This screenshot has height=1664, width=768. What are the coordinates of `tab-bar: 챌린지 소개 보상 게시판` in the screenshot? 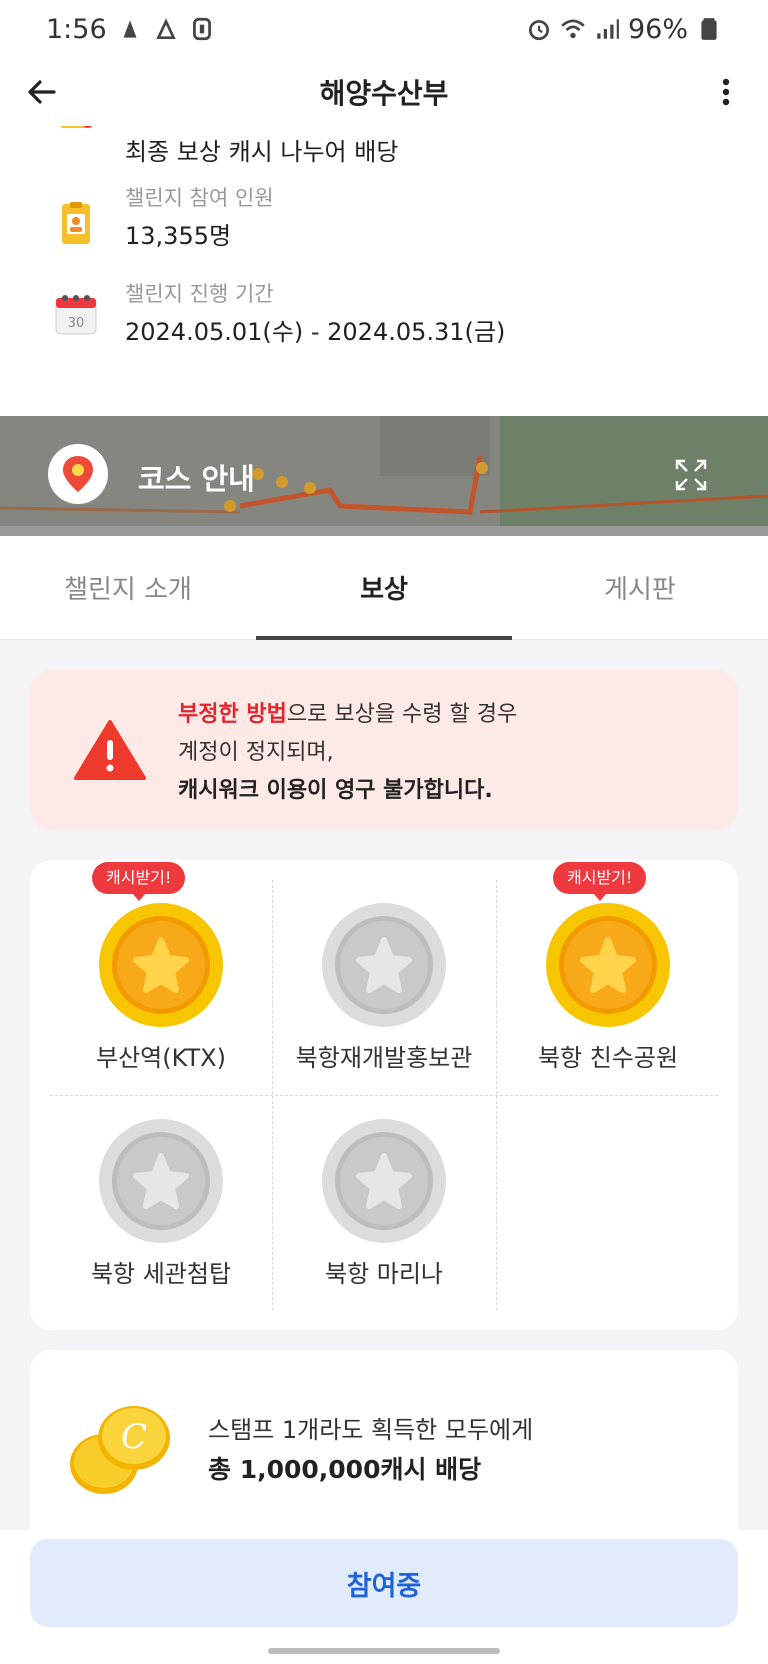 It's located at (384, 588).